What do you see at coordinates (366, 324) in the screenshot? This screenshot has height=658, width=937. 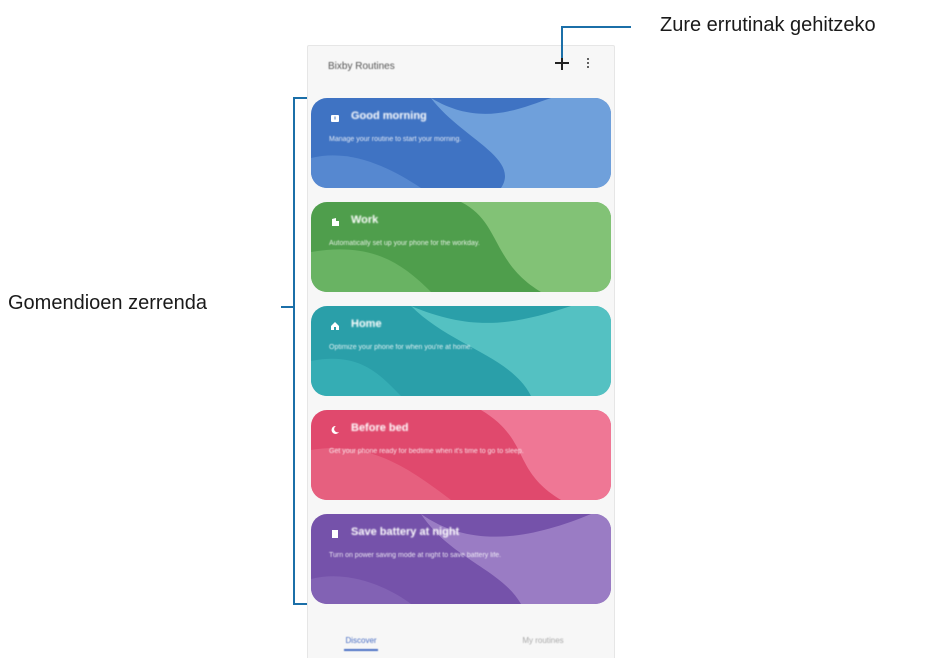 I see `routine-title: Home` at bounding box center [366, 324].